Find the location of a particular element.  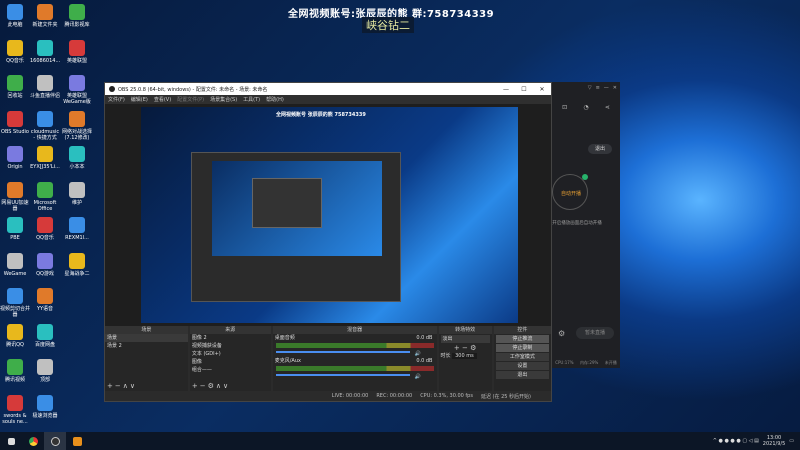

filter-icon: ▽ is located at coordinates (590, 88).